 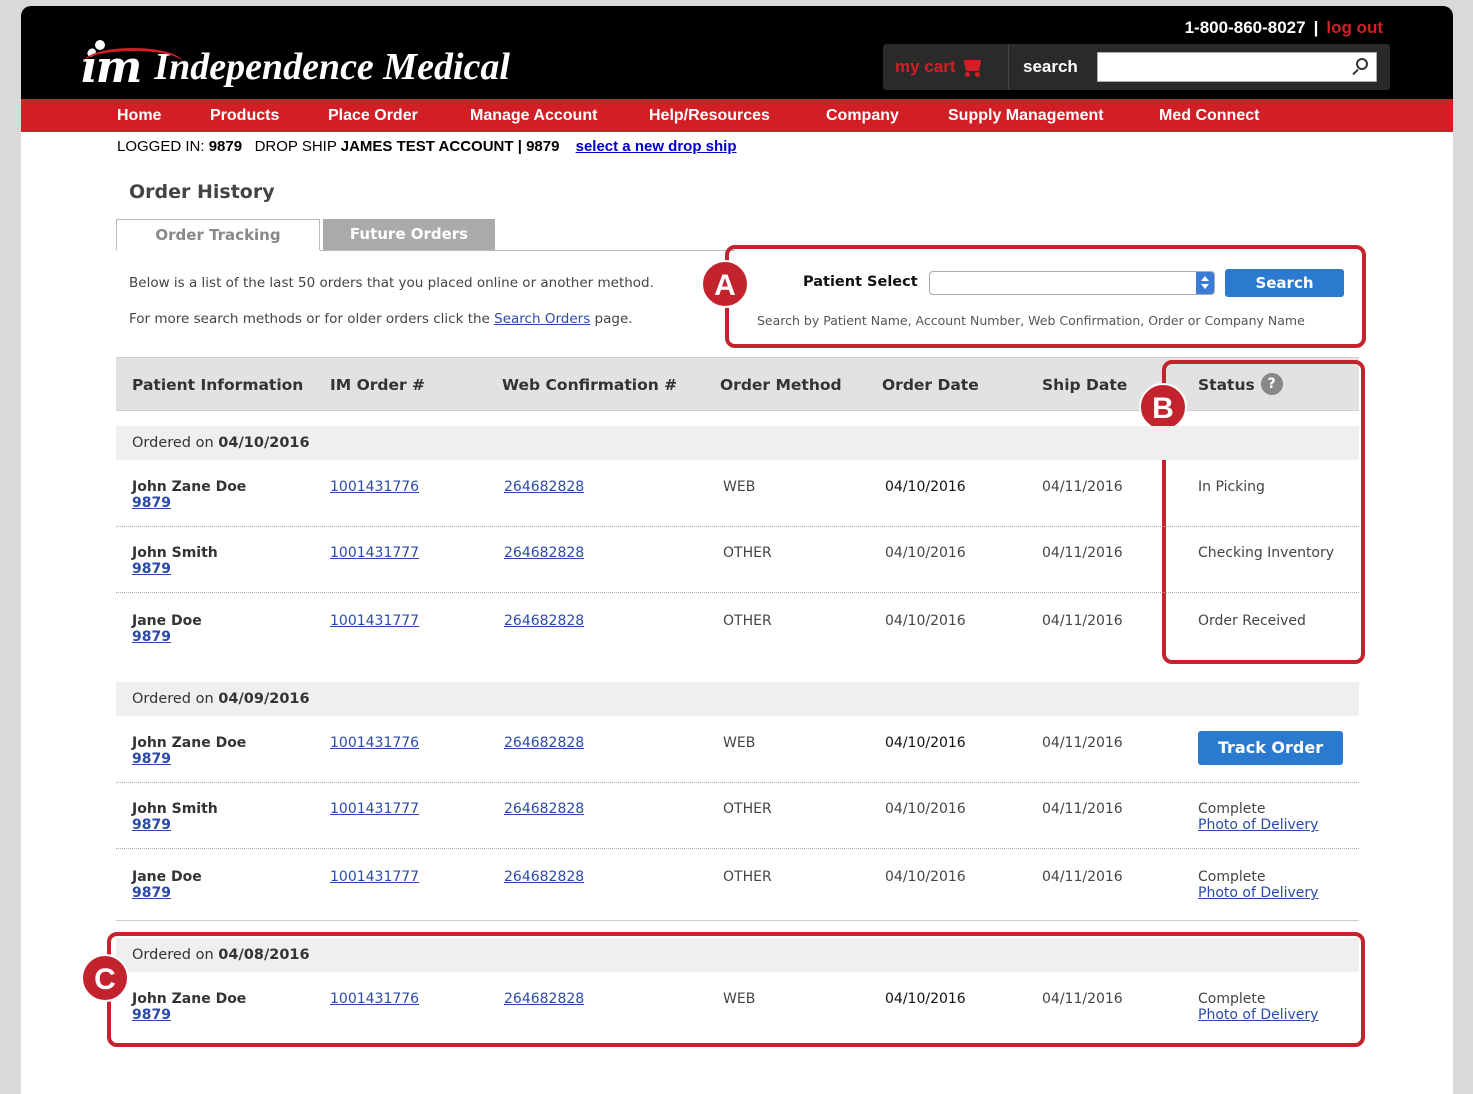 I want to click on my-cart-button: my cart, so click(x=946, y=67).